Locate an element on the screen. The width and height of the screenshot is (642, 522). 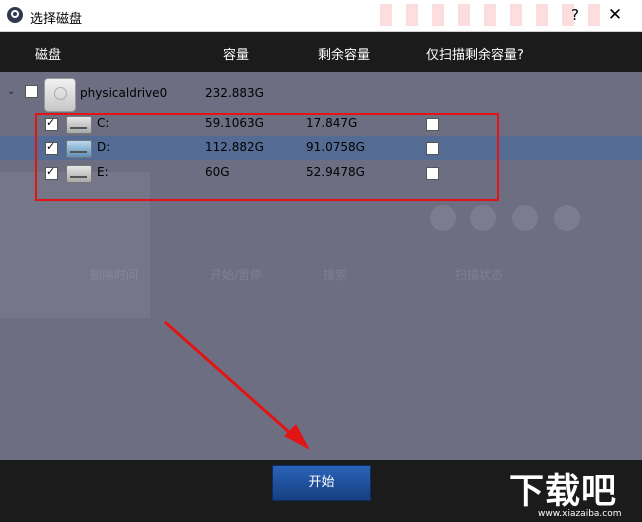
physical-drive-name: physicaldrive0 is located at coordinates (124, 93).